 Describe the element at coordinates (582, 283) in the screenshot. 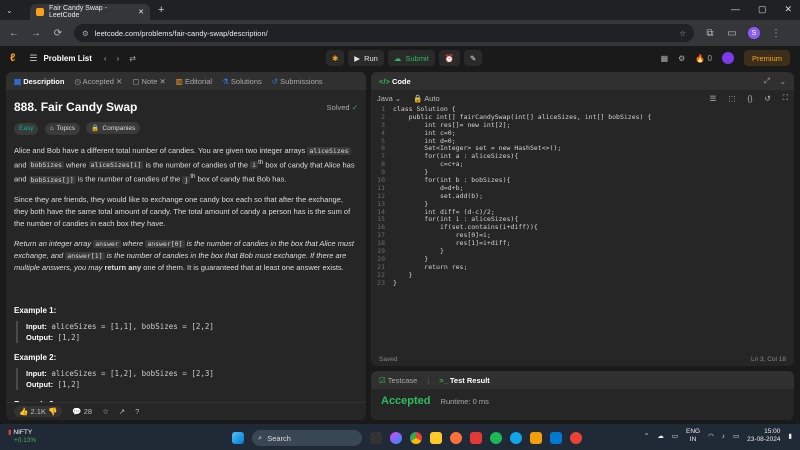

I see `code-line: 23}` at that location.